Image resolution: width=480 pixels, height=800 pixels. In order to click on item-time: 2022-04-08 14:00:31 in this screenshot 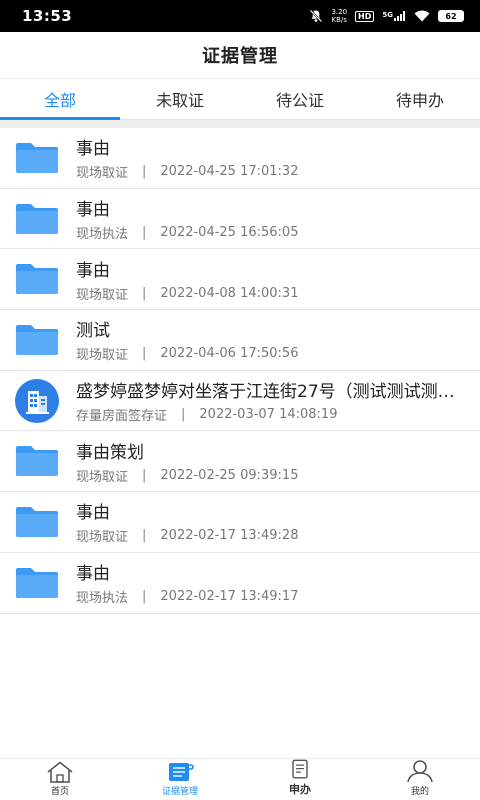, I will do `click(229, 293)`.